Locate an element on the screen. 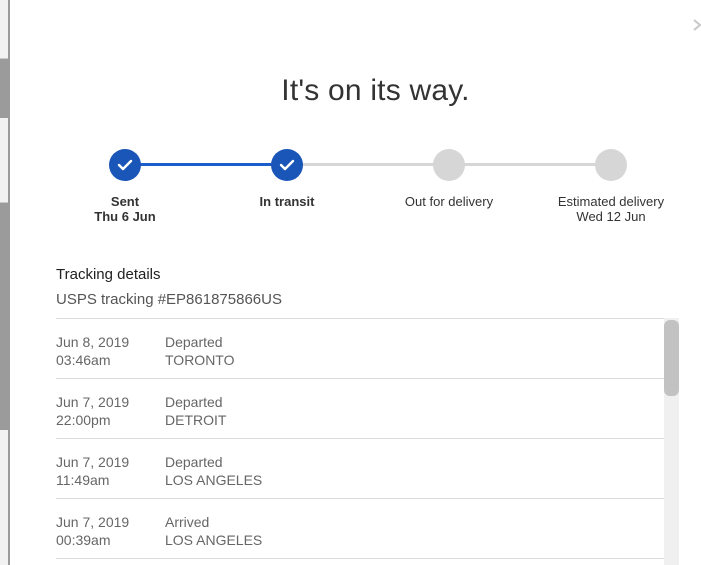 The height and width of the screenshot is (565, 701). event-location: TORONTO is located at coordinates (200, 360).